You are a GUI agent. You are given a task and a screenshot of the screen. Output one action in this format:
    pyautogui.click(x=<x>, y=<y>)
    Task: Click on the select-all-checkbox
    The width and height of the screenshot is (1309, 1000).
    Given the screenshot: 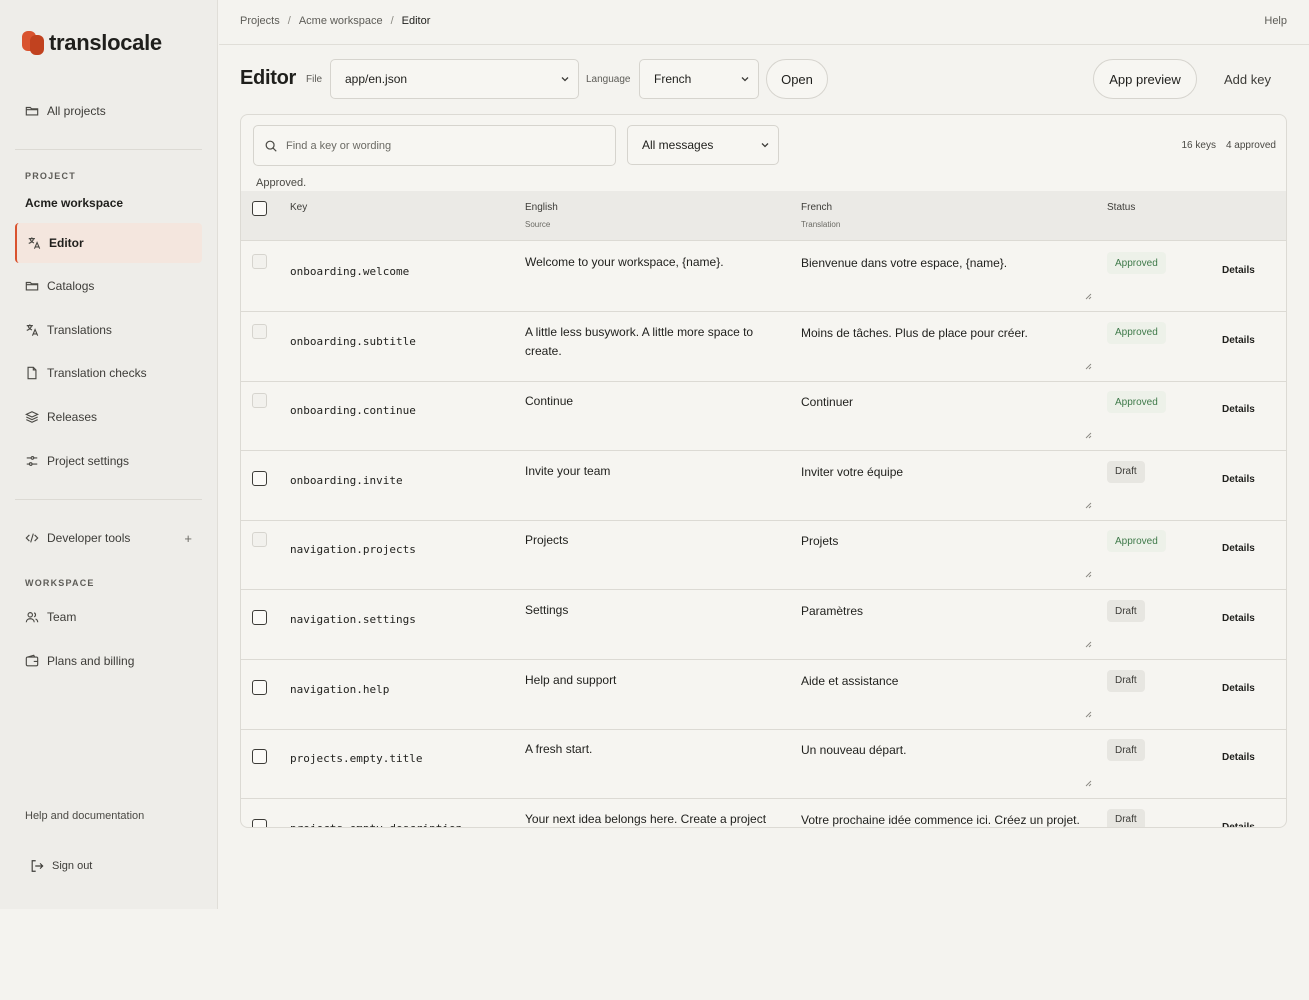 What is the action you would take?
    pyautogui.click(x=259, y=208)
    